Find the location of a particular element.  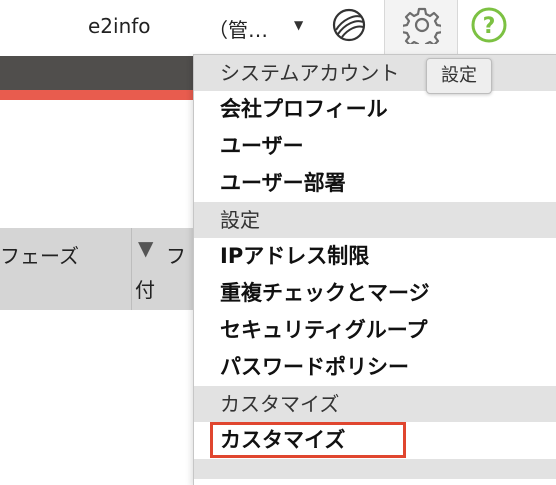

help-icon: ? is located at coordinates (489, 25).